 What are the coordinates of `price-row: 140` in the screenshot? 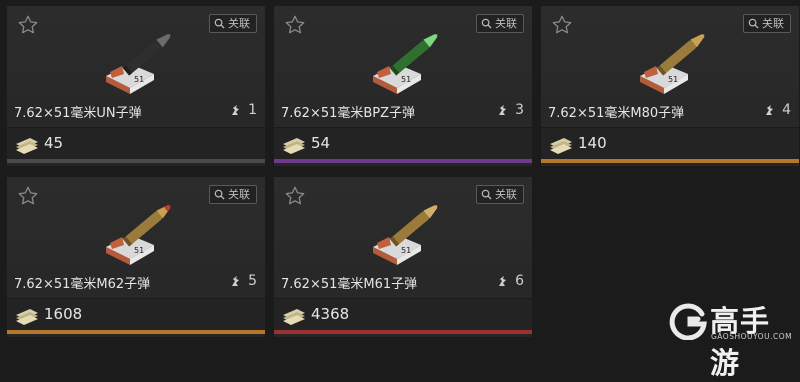 It's located at (670, 143).